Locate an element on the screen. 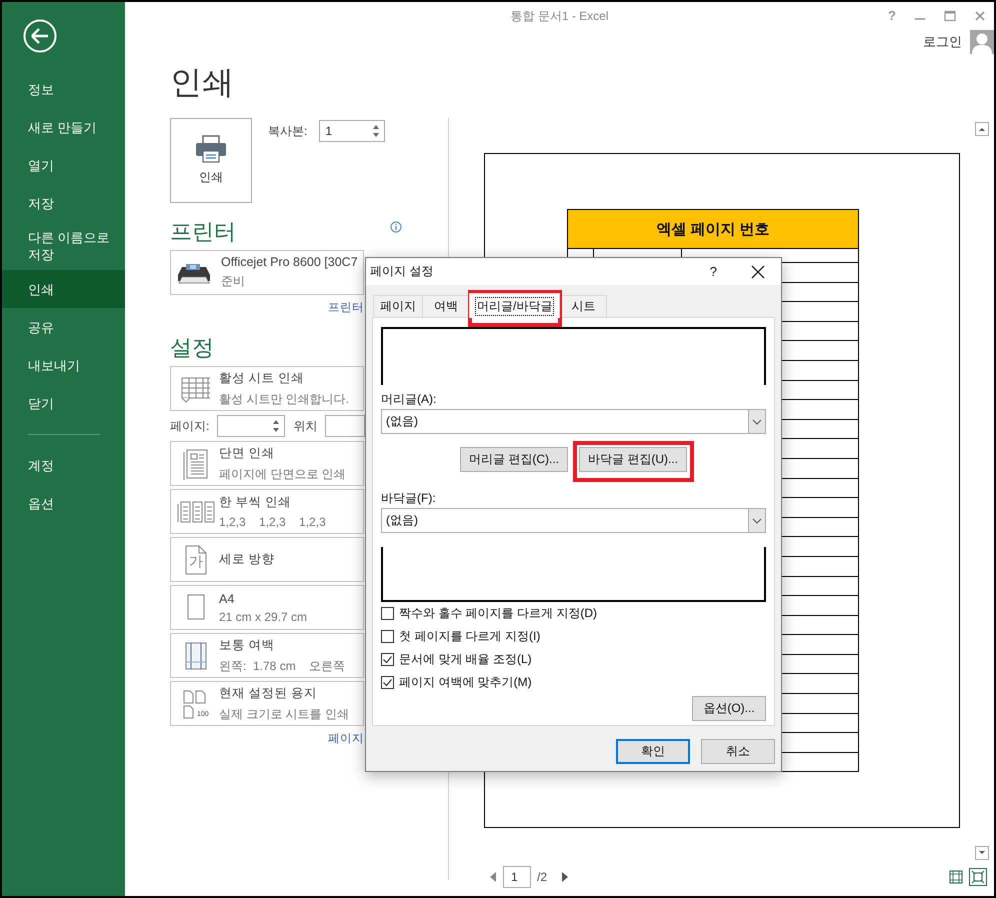 The width and height of the screenshot is (996, 898). section-heading: 프린터 is located at coordinates (203, 232).